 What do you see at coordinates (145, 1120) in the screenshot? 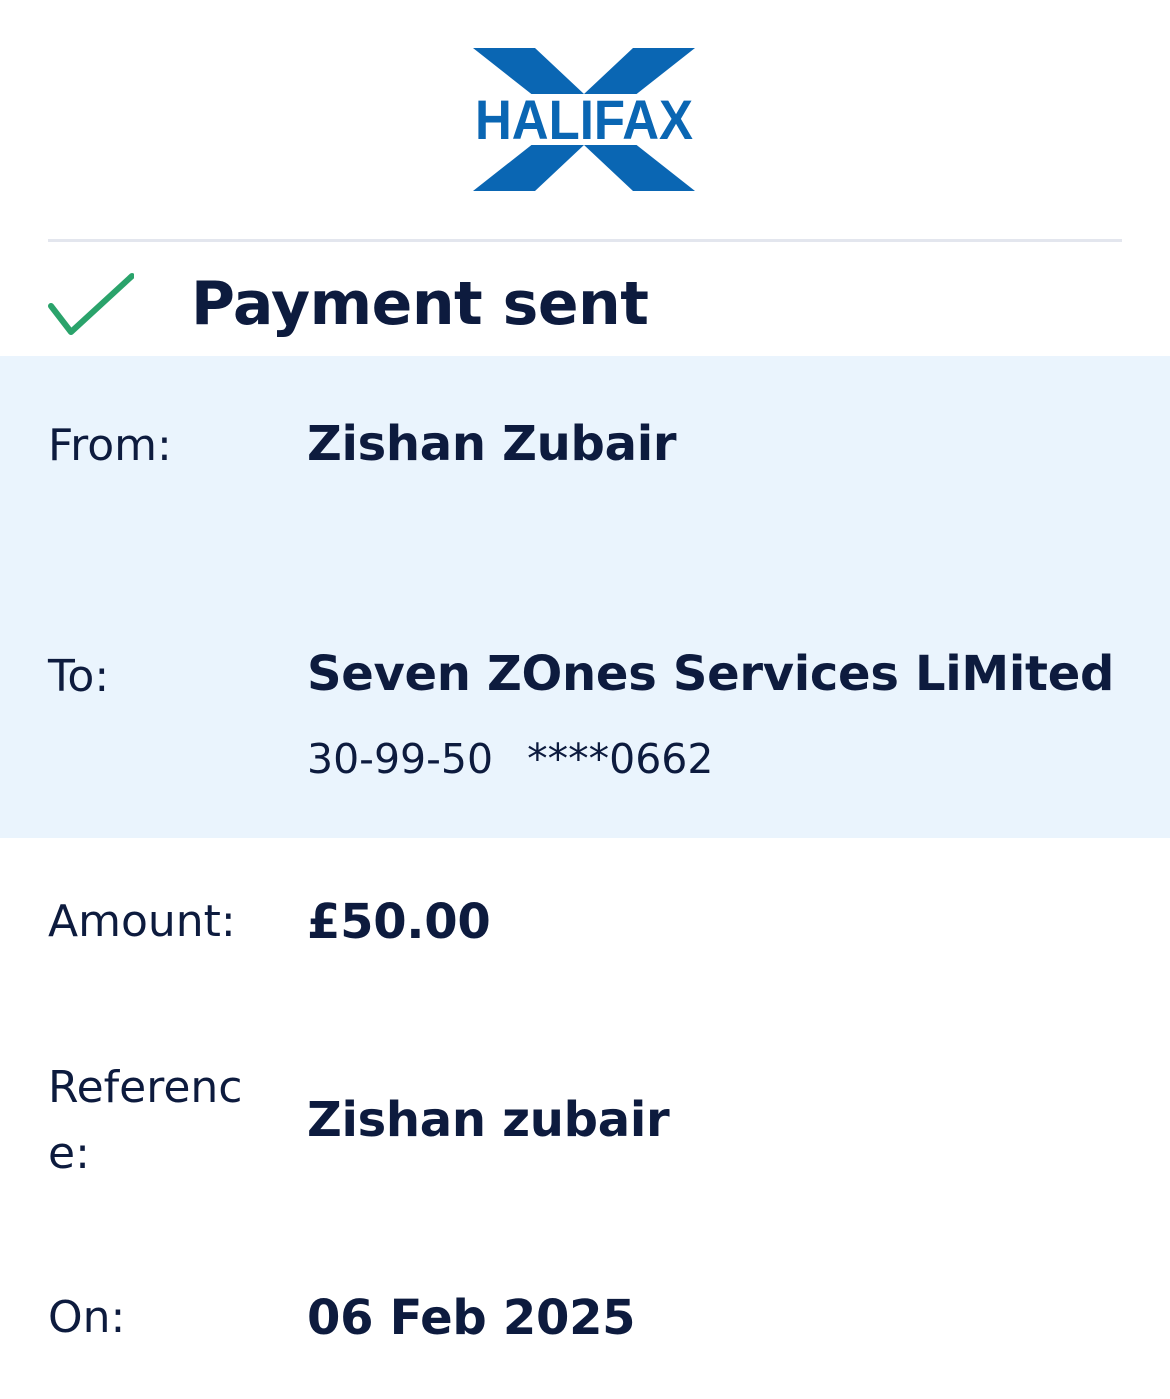
I see `reference-label: Reference:` at bounding box center [145, 1120].